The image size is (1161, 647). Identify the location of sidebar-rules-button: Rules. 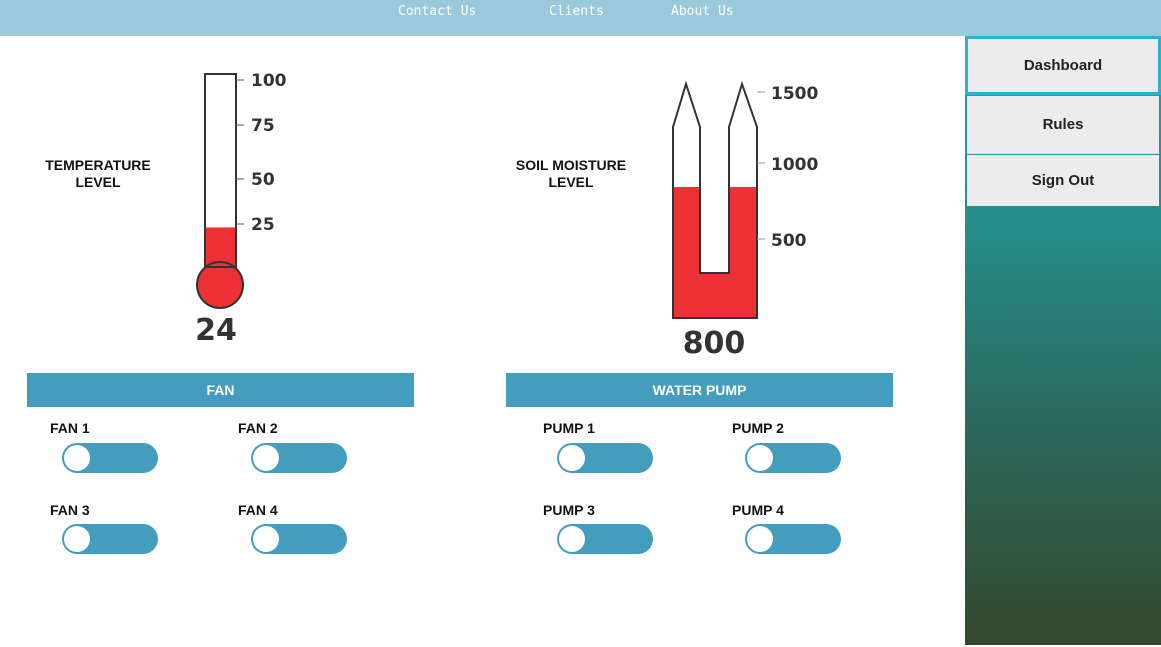
(1063, 125).